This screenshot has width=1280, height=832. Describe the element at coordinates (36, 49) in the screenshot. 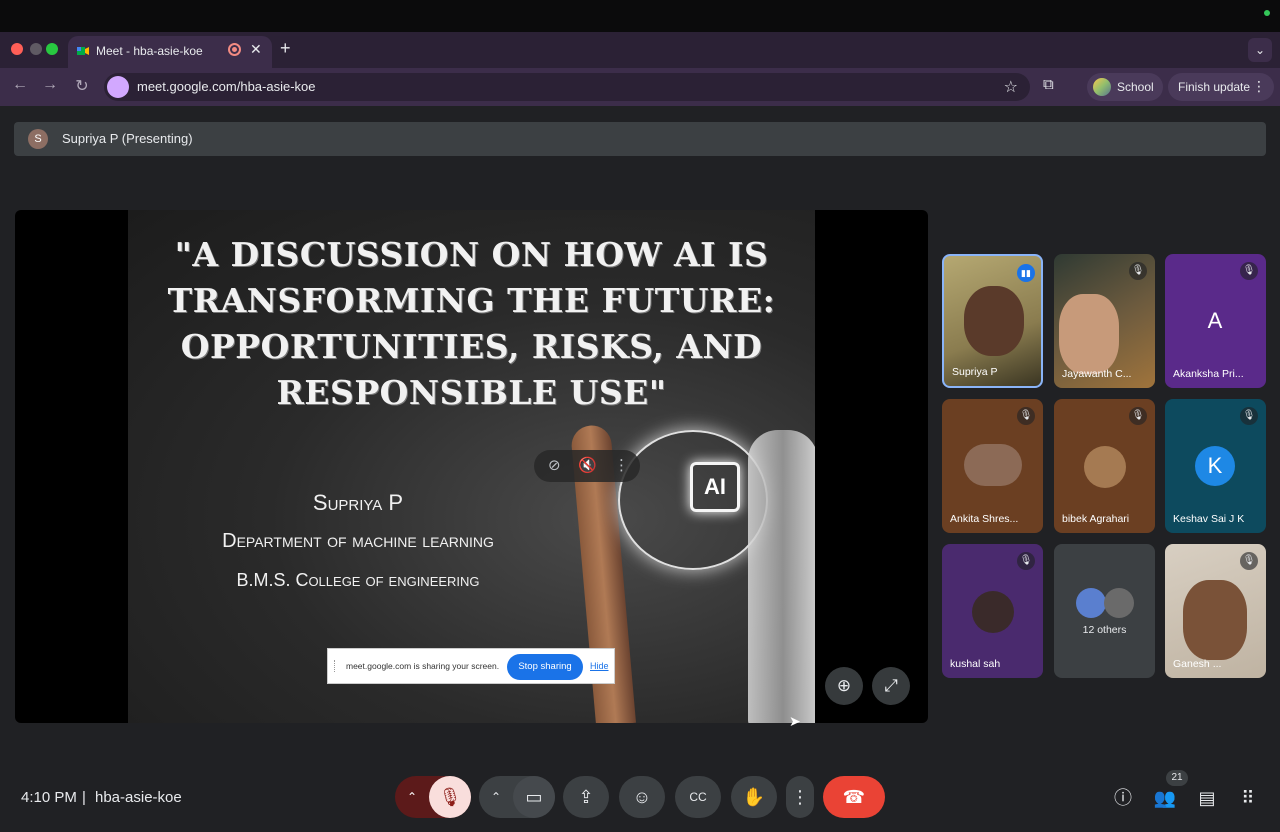

I see `minimize-window-button` at that location.